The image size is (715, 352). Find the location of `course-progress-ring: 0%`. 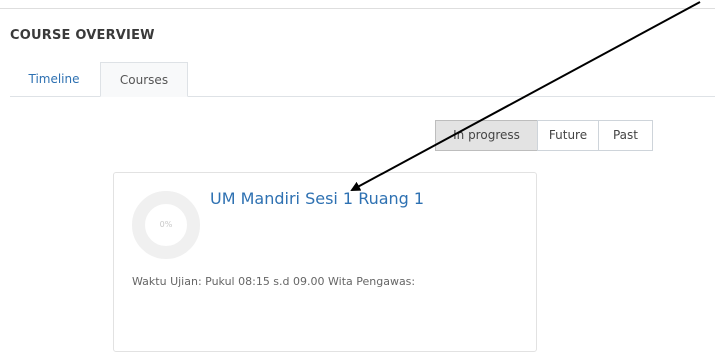

course-progress-ring: 0% is located at coordinates (166, 225).